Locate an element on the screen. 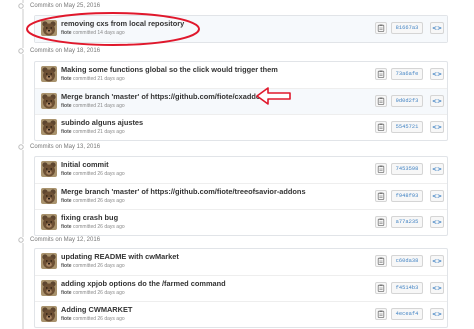 The image size is (474, 329). commit-message-link: updating README with cwMarket is located at coordinates (120, 256).